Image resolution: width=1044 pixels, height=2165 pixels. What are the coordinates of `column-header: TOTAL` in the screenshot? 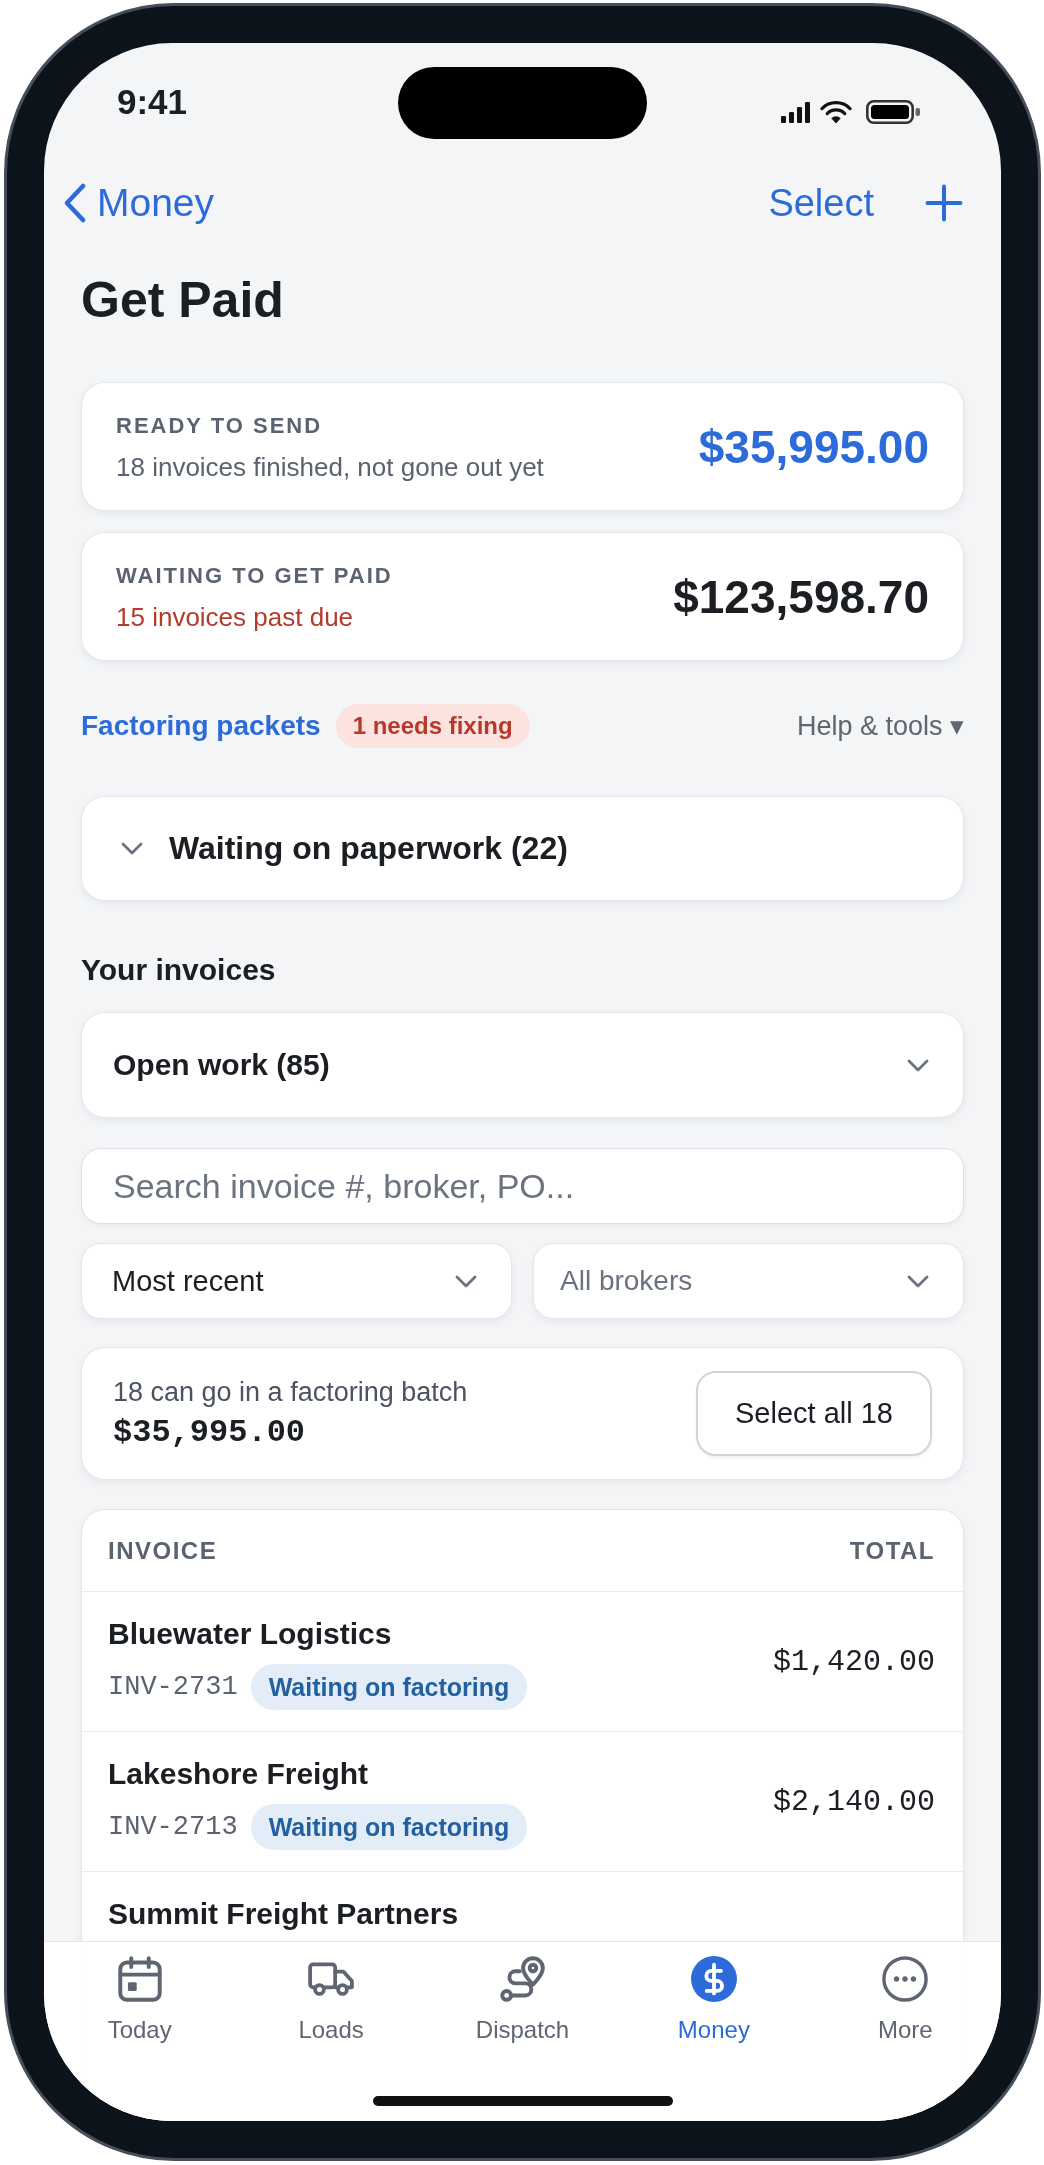 It's located at (892, 1550).